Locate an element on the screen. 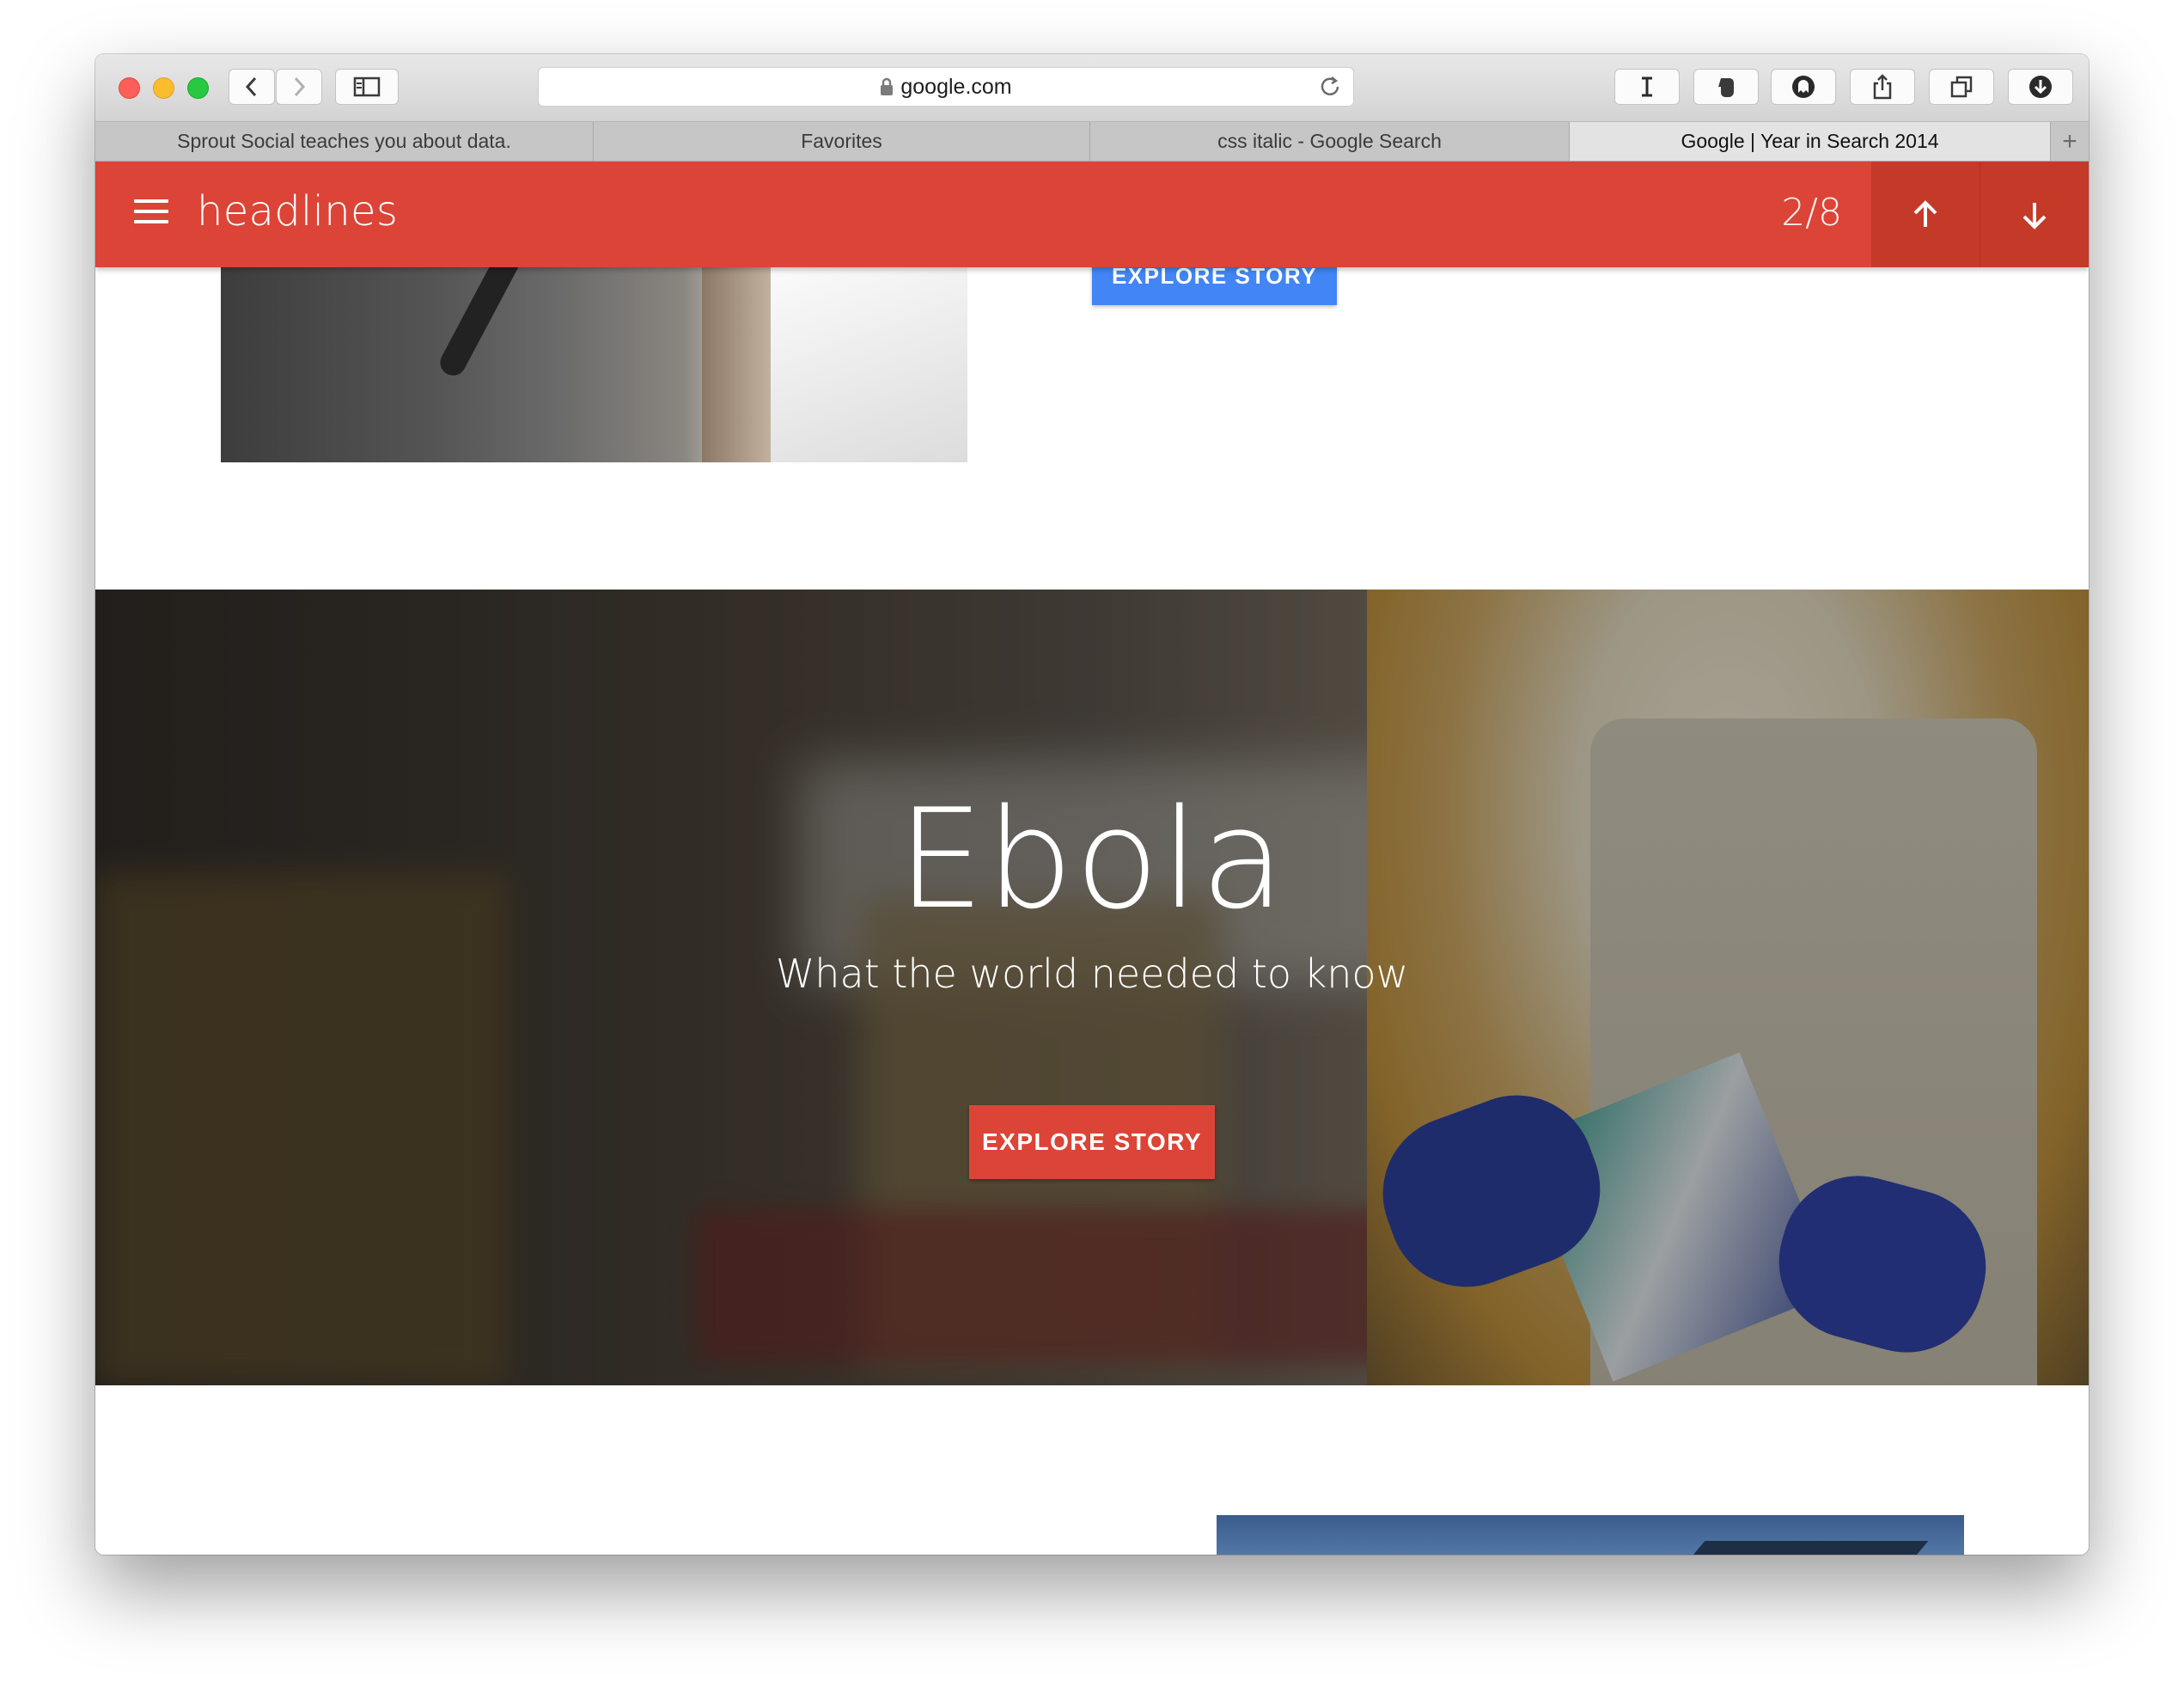 This screenshot has width=2184, height=1693. zoom-window-button is located at coordinates (198, 88).